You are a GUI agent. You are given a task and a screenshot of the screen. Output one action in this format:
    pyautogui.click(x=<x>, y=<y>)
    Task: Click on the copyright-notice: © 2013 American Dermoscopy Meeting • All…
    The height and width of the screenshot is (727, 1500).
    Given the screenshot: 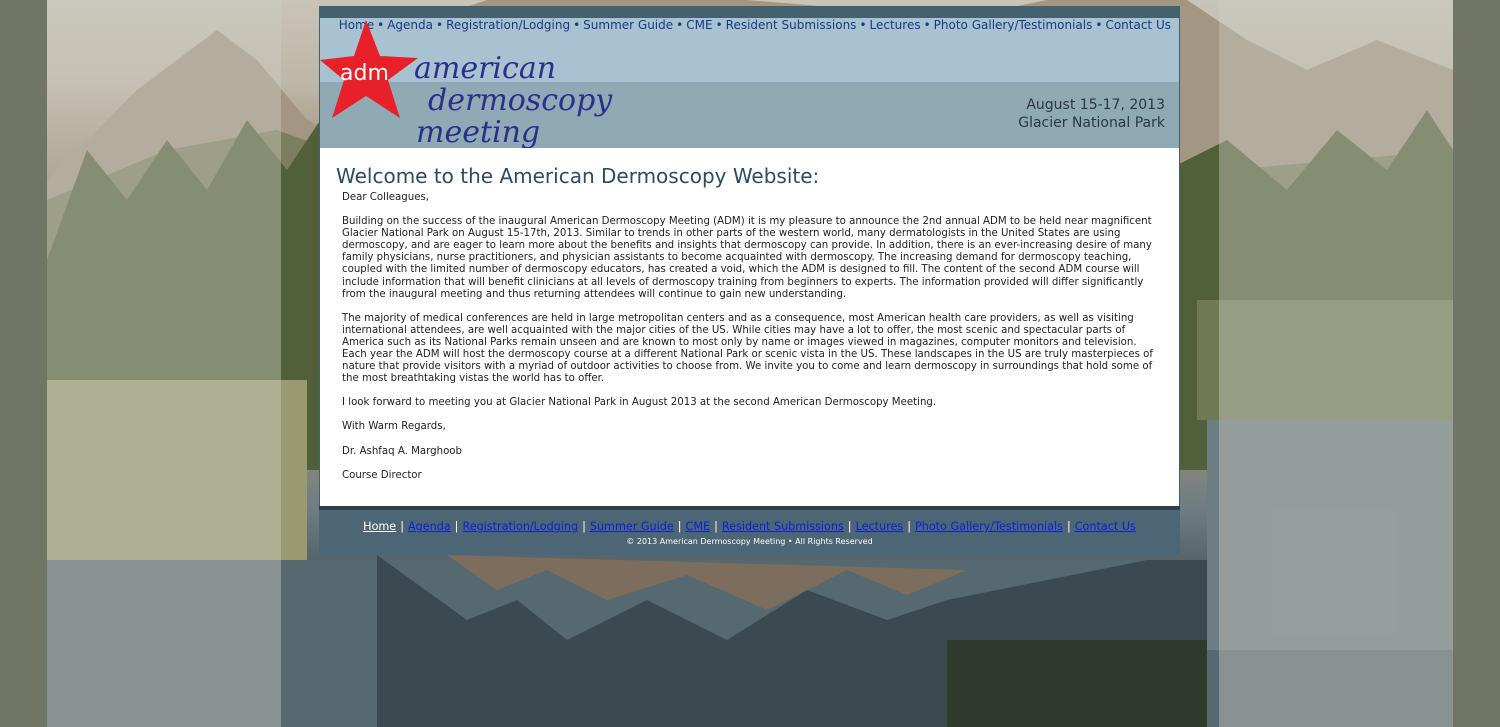 What is the action you would take?
    pyautogui.click(x=749, y=541)
    